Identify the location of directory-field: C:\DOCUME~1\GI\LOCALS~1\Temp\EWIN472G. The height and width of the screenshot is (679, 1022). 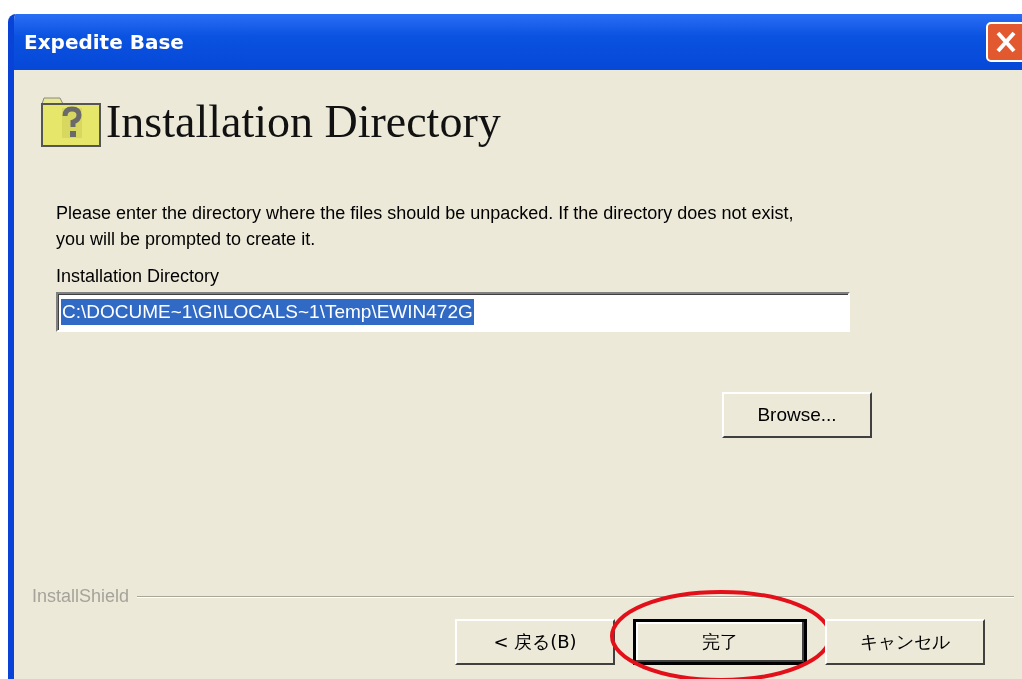
(453, 312).